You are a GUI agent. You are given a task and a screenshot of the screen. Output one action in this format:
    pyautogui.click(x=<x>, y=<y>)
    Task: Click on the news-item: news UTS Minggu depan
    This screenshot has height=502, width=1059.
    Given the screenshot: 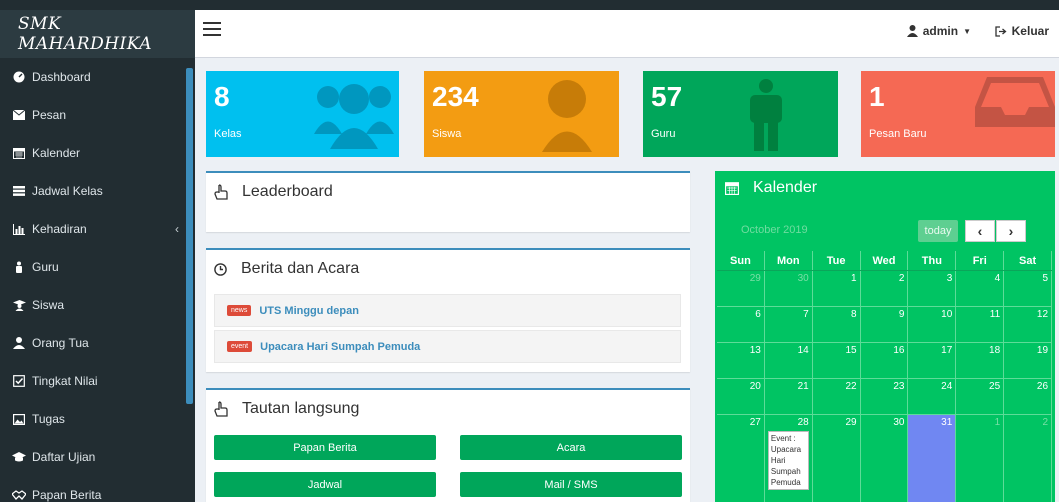 What is the action you would take?
    pyautogui.click(x=447, y=310)
    